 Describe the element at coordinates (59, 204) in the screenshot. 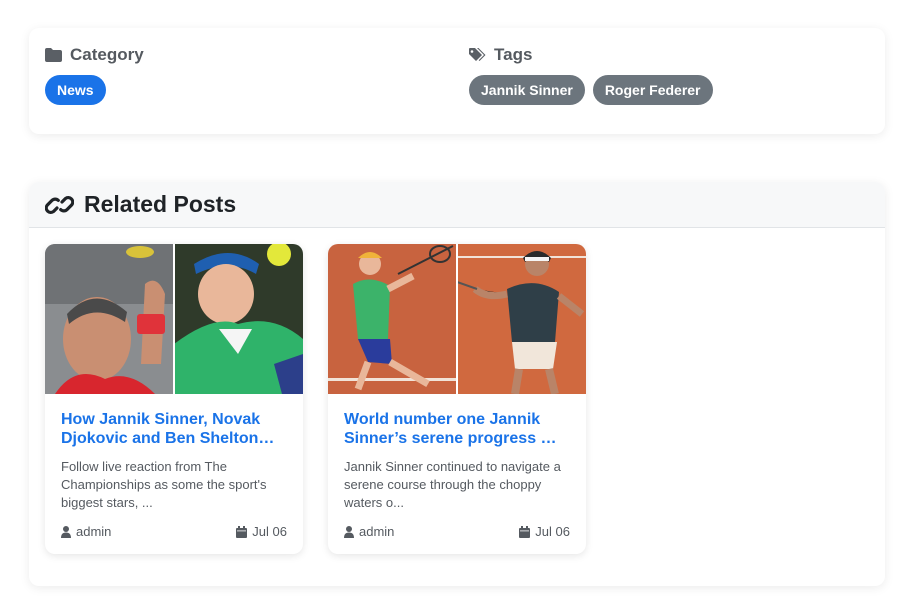

I see `link-icon` at that location.